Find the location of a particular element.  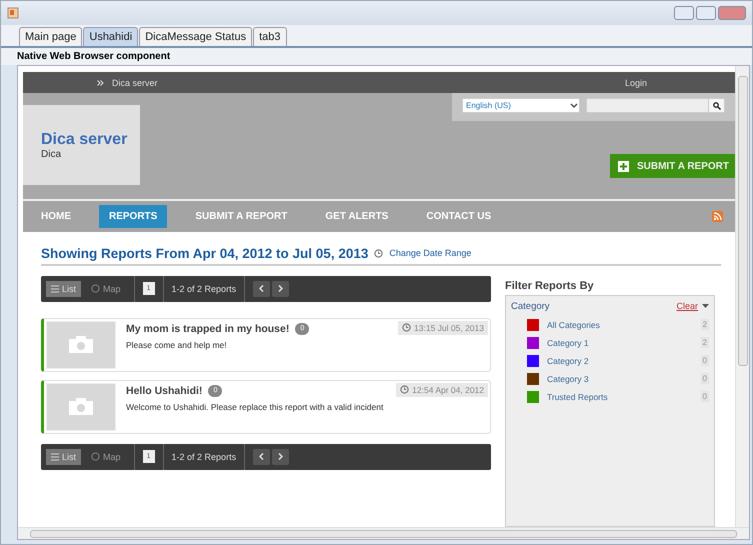

reports-heading: Showing Reports From Apr 04, 2012 to Jul 05, 2013 is located at coordinates (204, 253).